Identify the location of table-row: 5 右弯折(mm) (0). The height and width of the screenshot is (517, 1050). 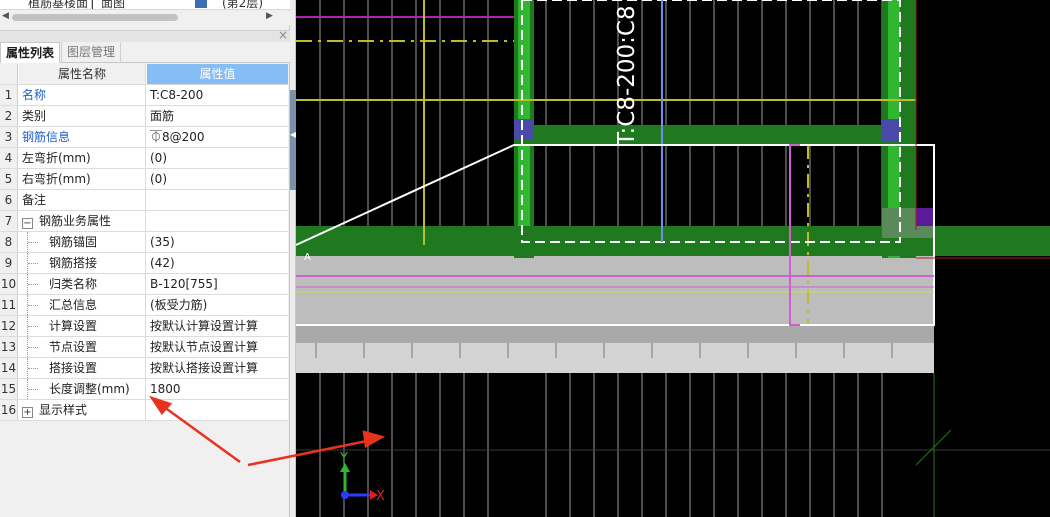
(144, 179).